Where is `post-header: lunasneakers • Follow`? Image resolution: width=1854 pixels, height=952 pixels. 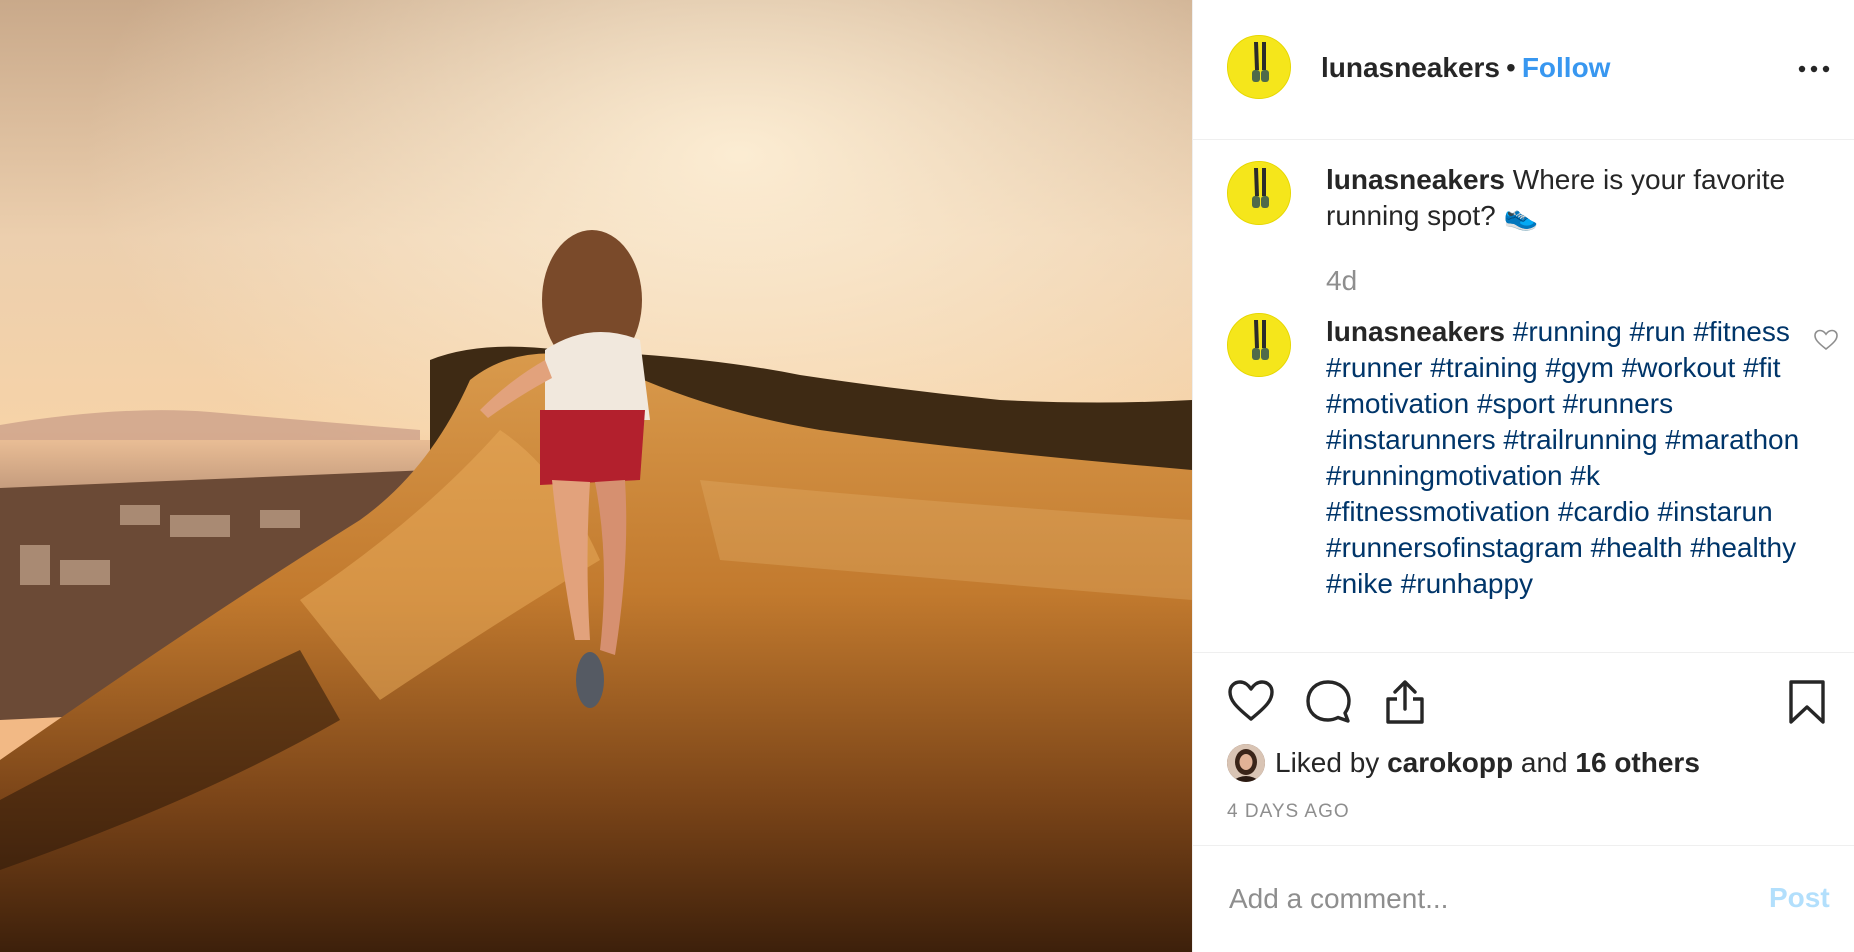
post-header: lunasneakers • Follow is located at coordinates (1523, 70).